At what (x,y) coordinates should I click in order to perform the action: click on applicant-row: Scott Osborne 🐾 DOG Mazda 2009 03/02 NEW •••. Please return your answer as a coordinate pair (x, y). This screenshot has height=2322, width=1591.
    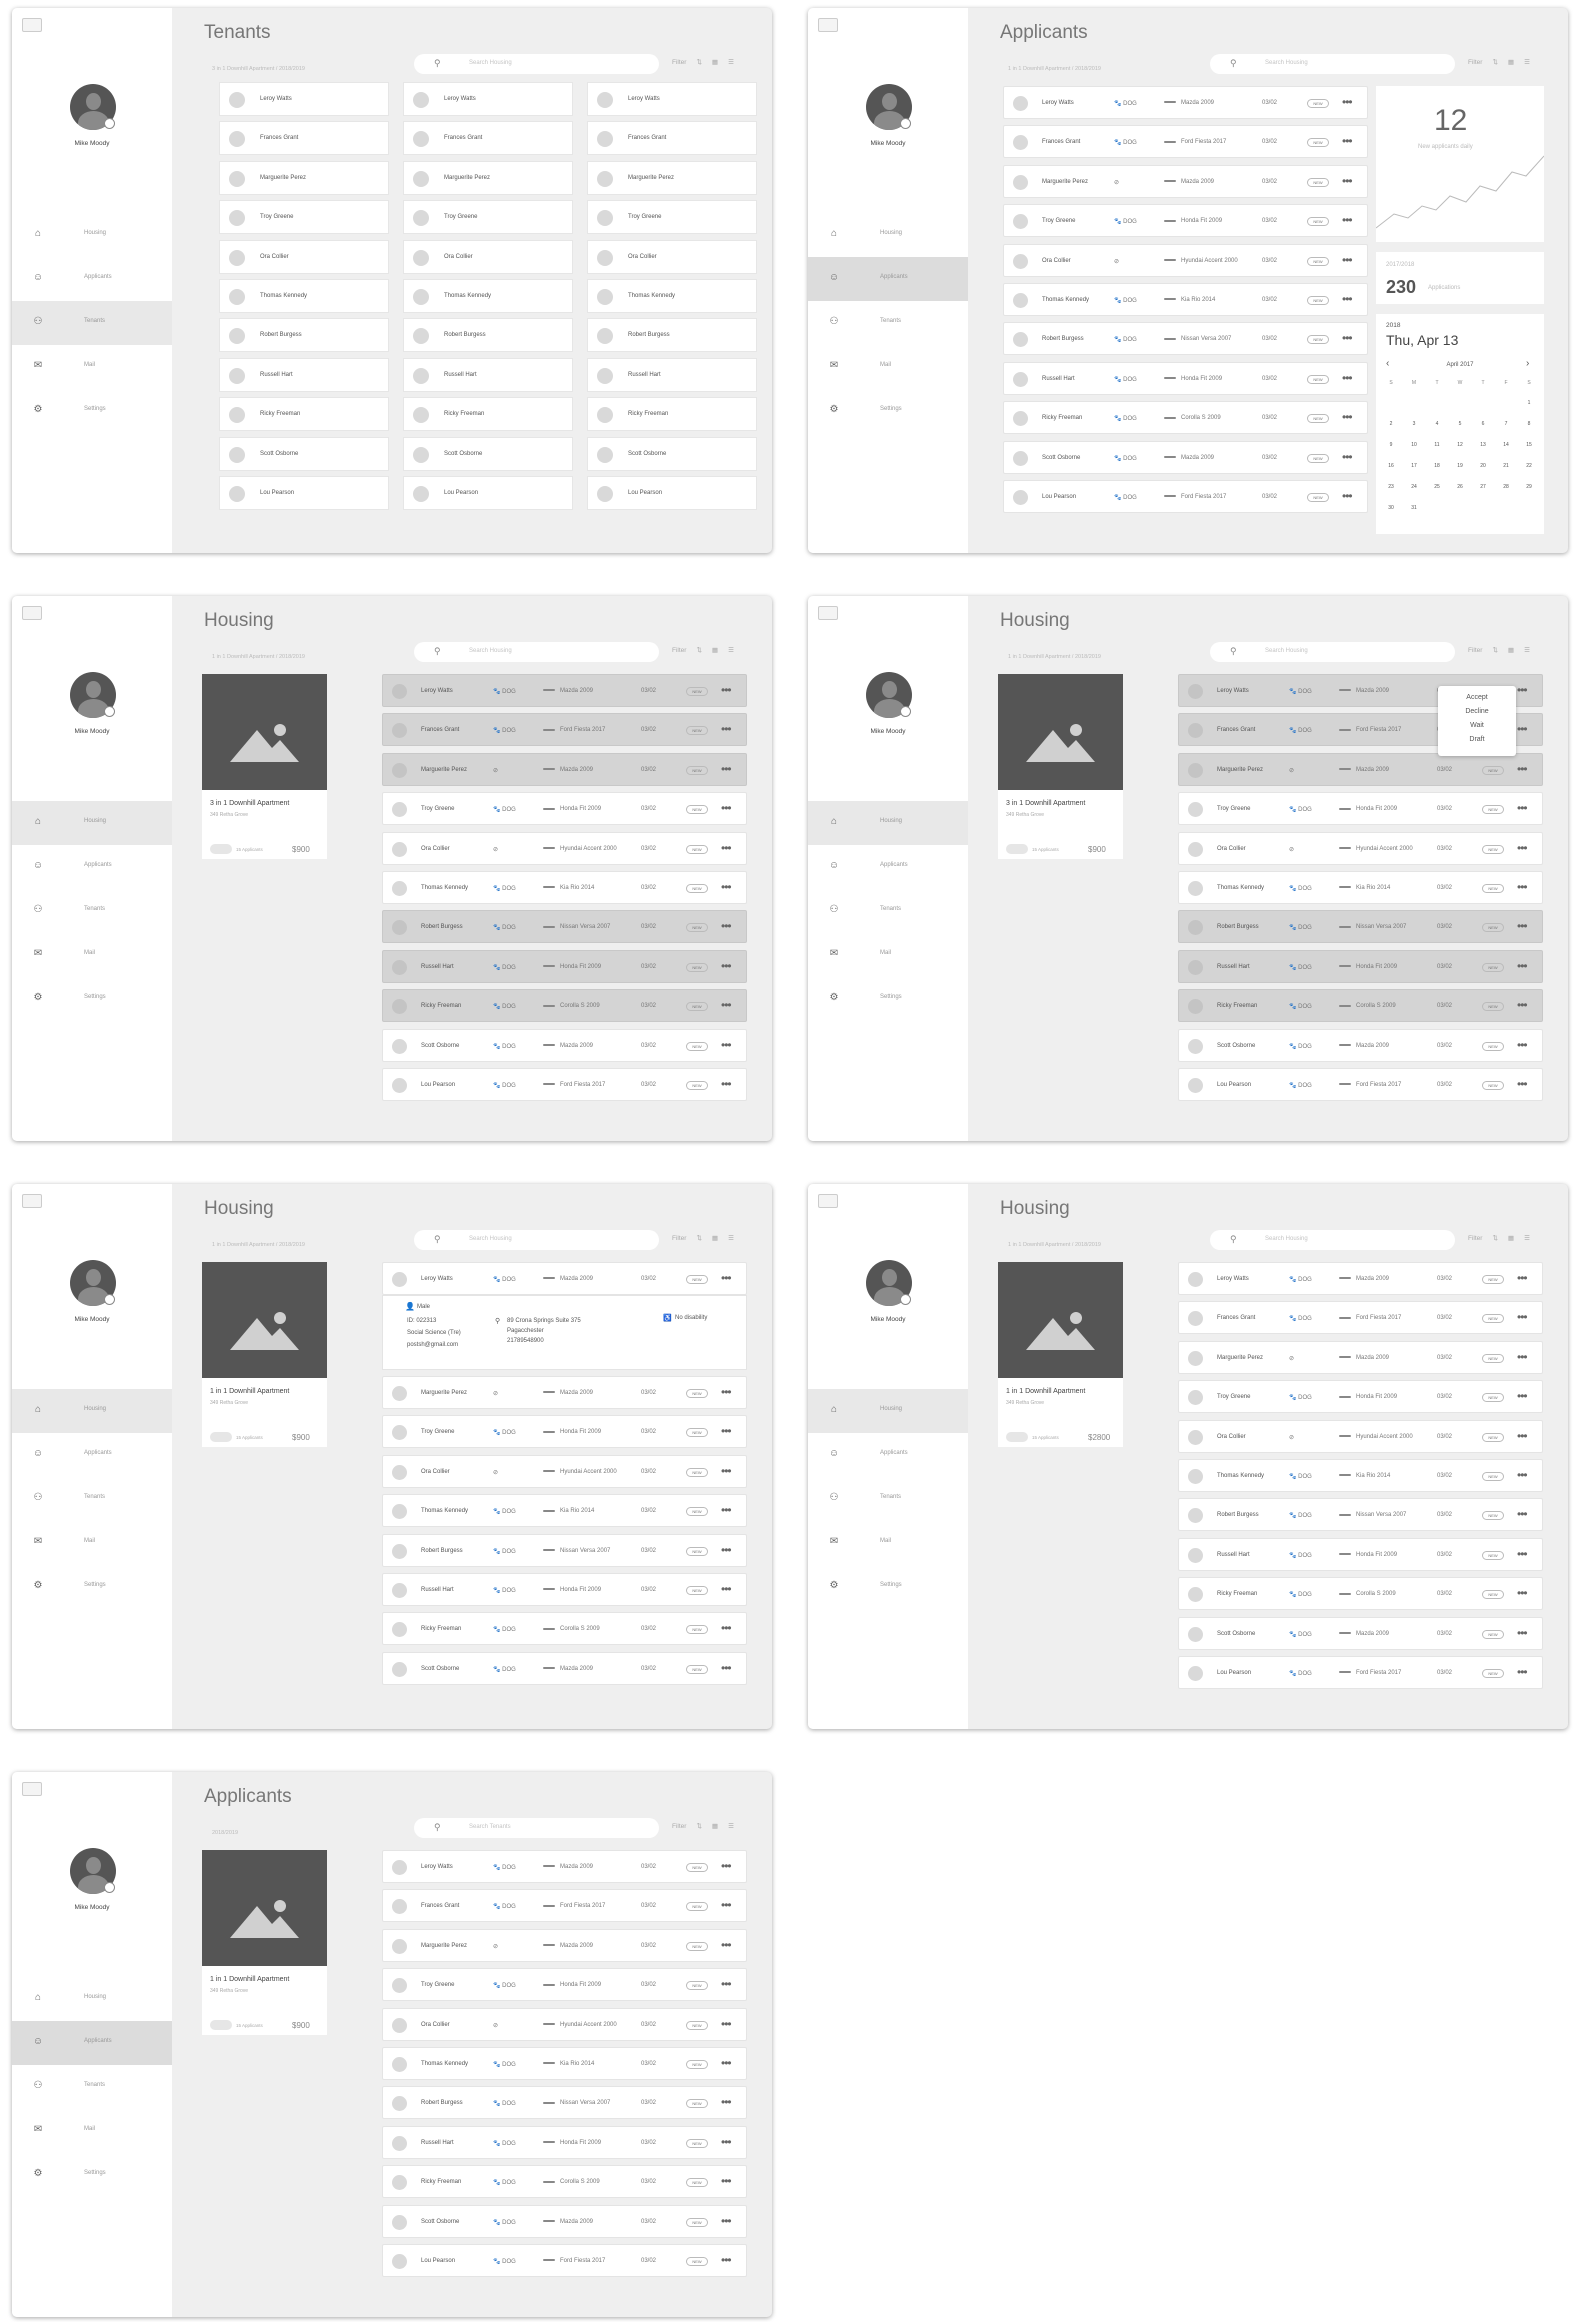
    Looking at the image, I should click on (564, 1668).